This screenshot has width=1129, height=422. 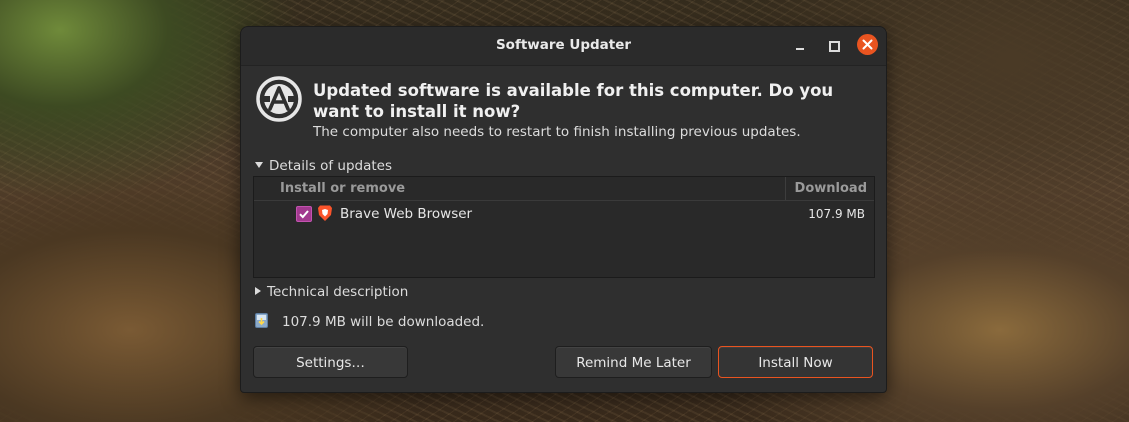 I want to click on software-updater-icon, so click(x=279, y=99).